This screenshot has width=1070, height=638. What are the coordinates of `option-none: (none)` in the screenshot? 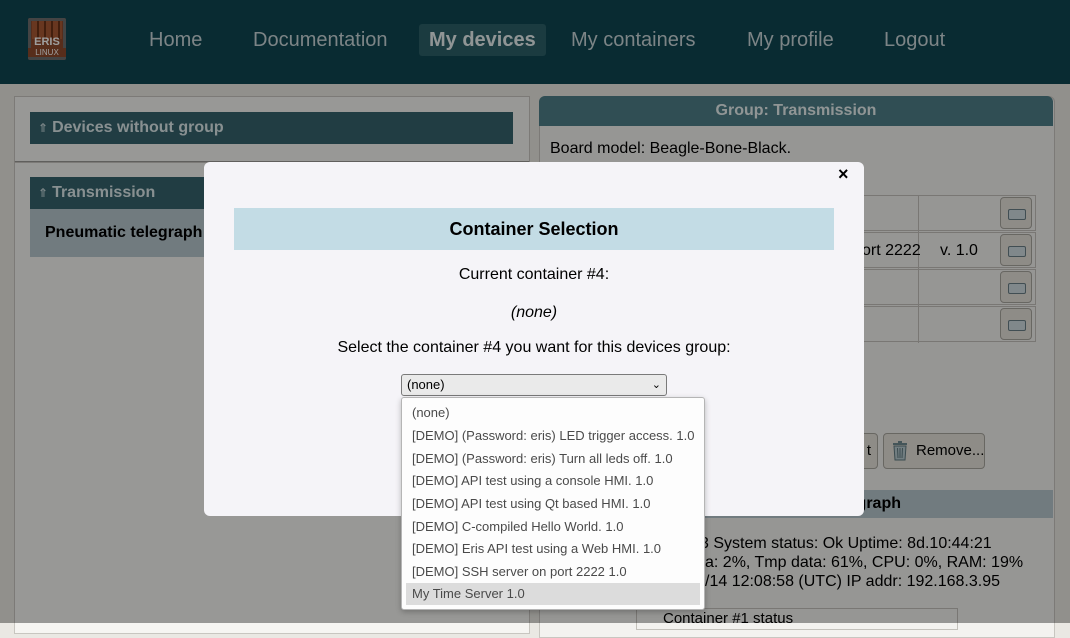 It's located at (553, 413).